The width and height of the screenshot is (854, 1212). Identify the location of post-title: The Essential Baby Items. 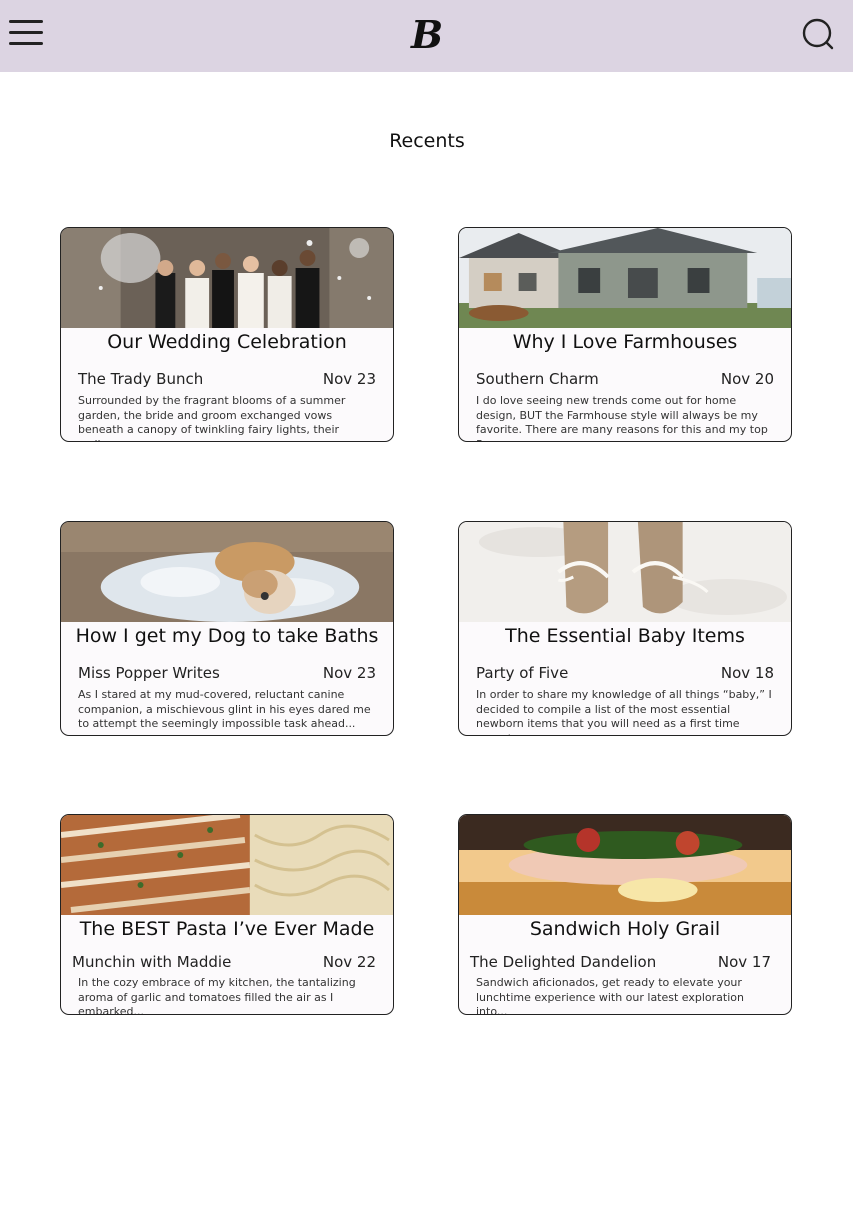
(625, 636).